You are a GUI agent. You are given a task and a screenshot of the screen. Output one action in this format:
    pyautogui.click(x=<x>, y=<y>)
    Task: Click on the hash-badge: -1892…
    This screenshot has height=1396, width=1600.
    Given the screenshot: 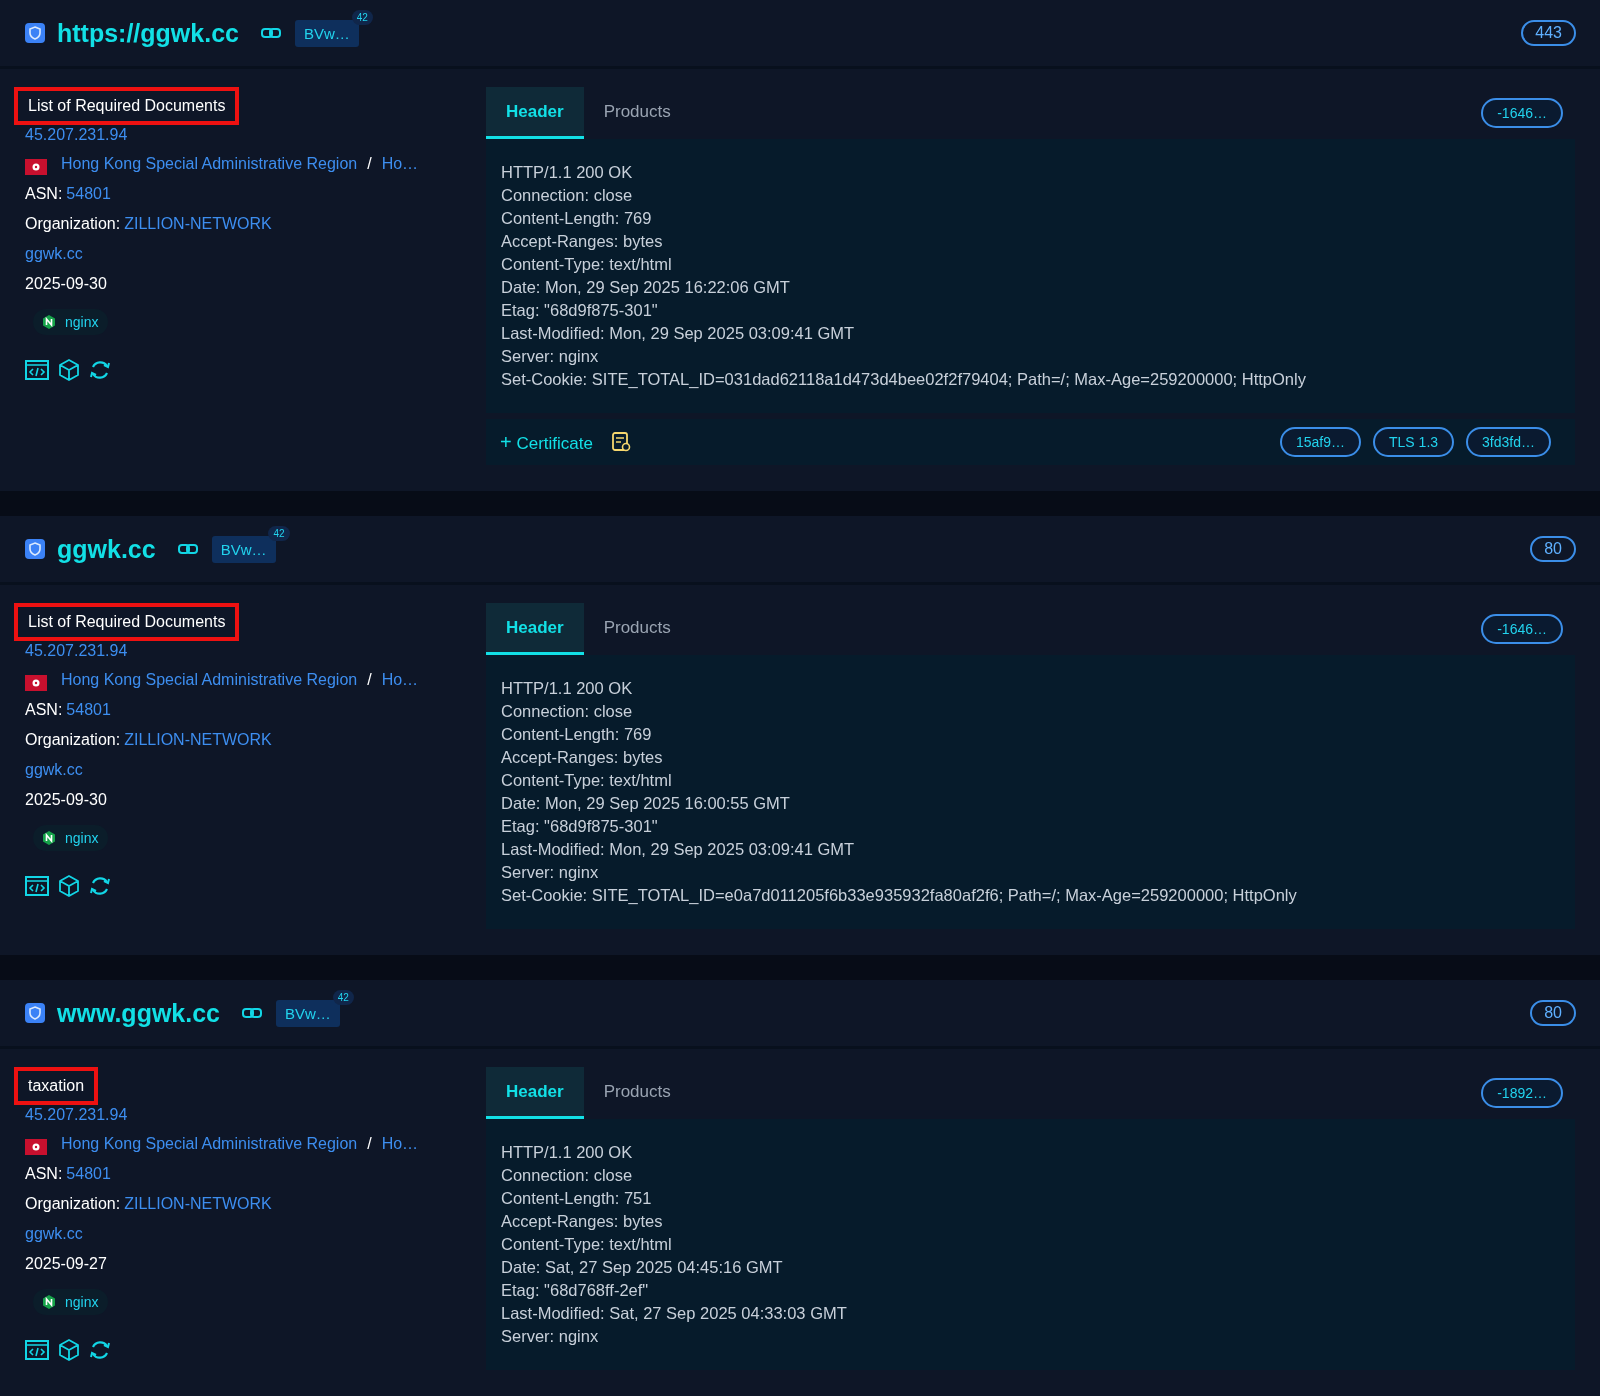 What is the action you would take?
    pyautogui.click(x=1522, y=1093)
    